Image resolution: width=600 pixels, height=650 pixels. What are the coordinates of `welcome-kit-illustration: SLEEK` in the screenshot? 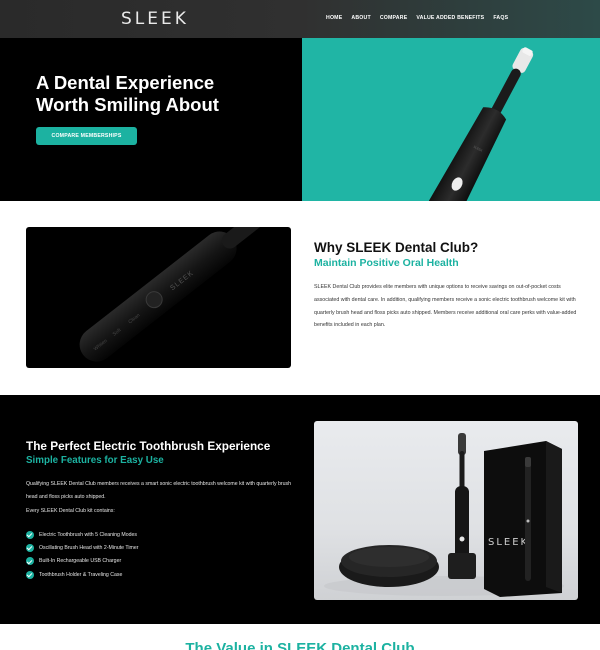 It's located at (444, 515).